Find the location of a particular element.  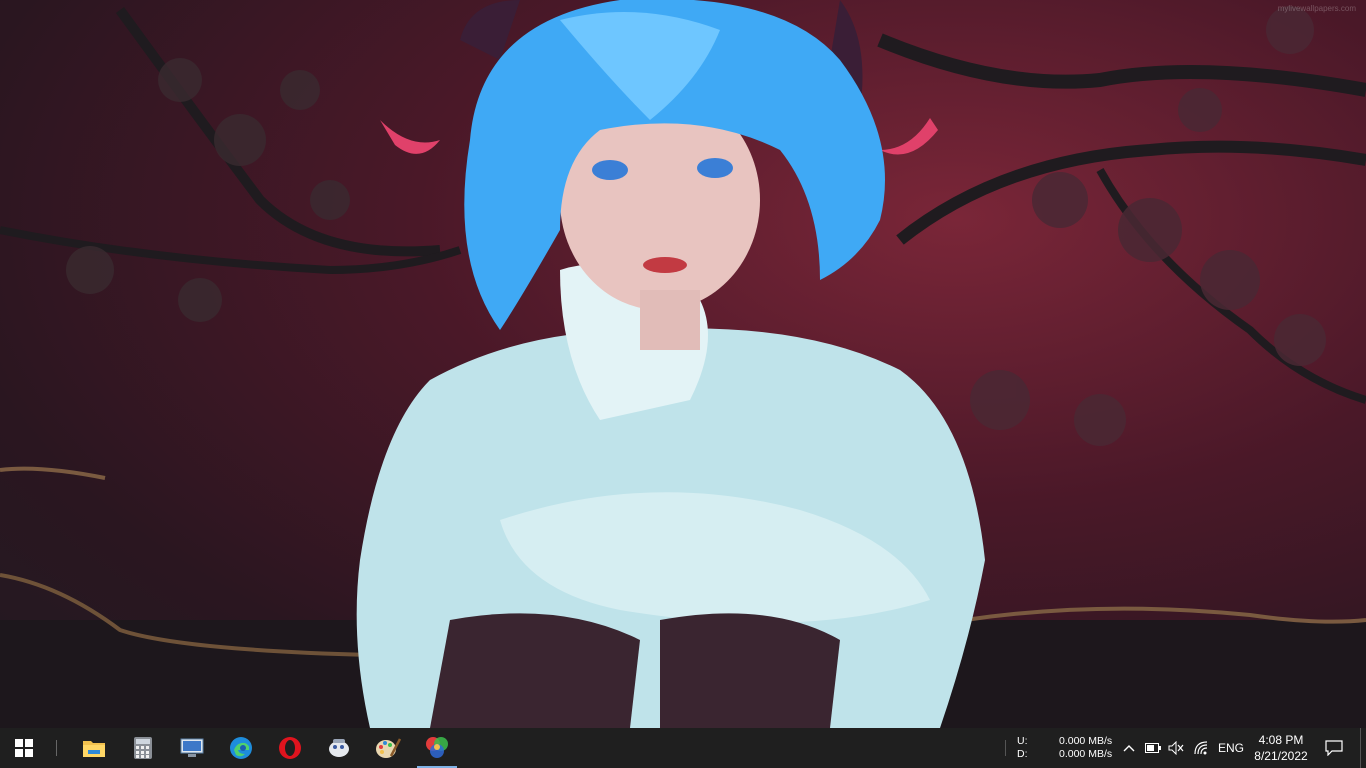

taskbar-file-explorer is located at coordinates (94, 748).